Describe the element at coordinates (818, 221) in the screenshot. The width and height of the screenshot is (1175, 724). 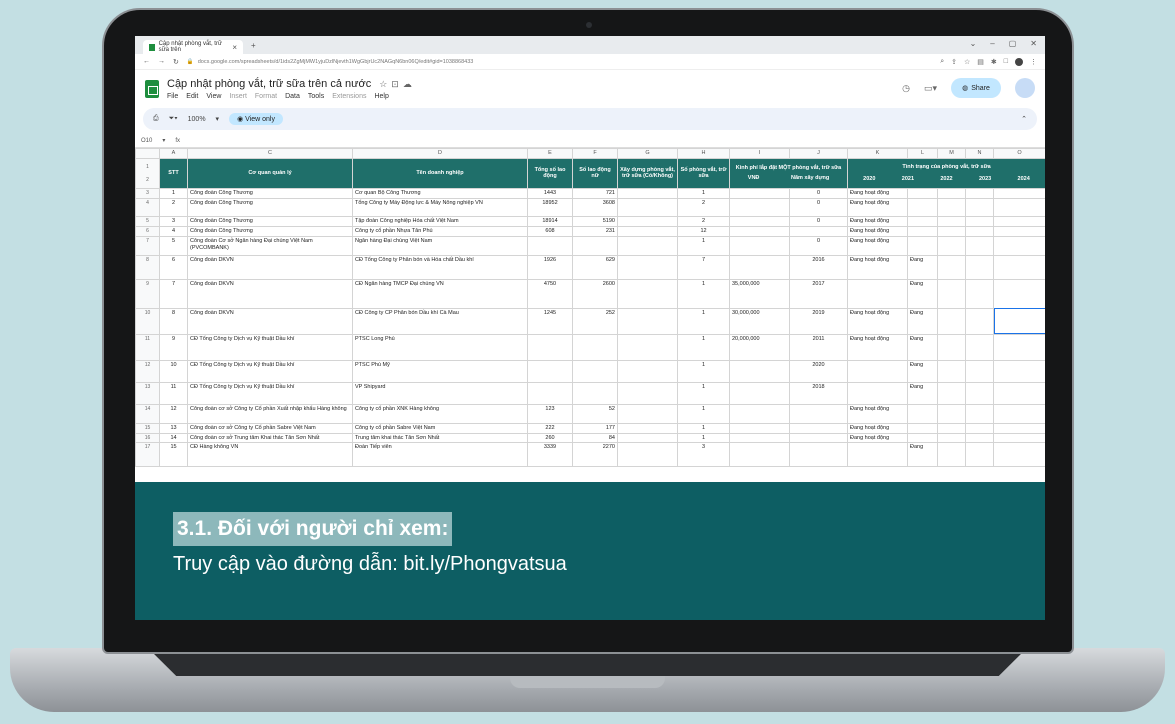
I see `cell-build-year: 0` at that location.